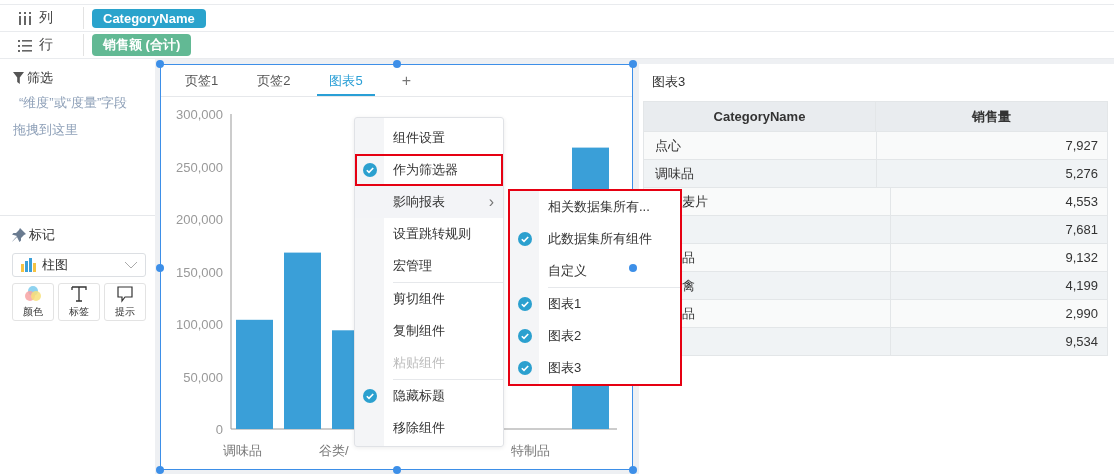 The image size is (1114, 474). I want to click on table-cell: 7,927, so click(992, 145).